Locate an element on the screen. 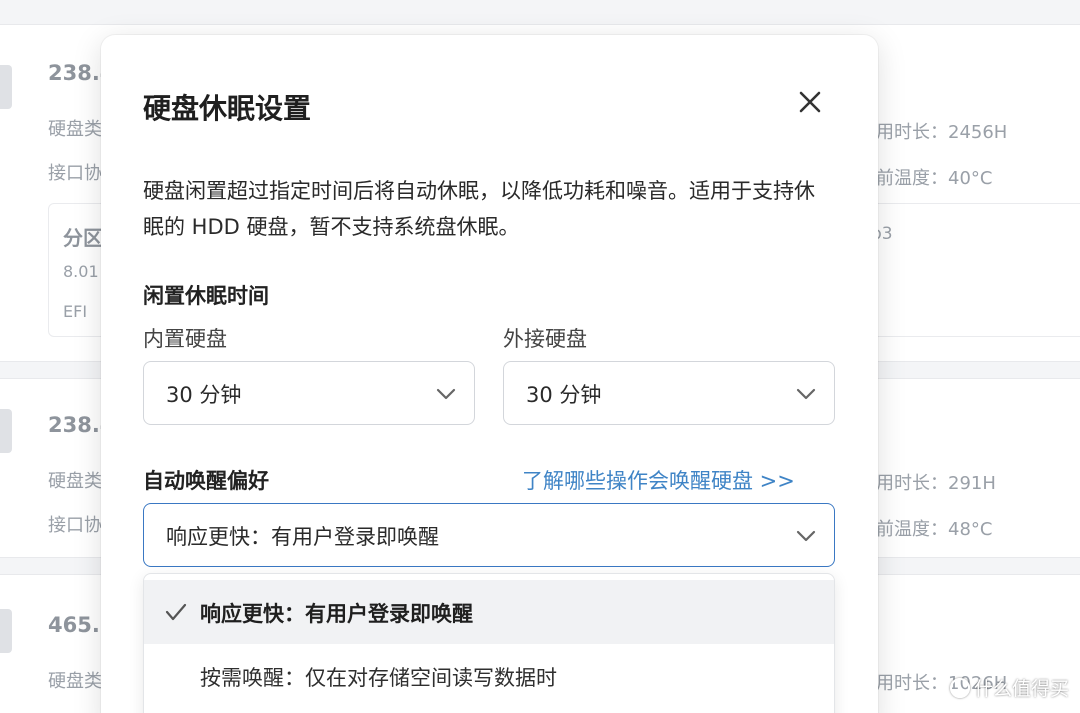 The width and height of the screenshot is (1080, 713). wake-option-on-demand: 按需唤醒：仅在对存储空间读写数据时 is located at coordinates (489, 676).